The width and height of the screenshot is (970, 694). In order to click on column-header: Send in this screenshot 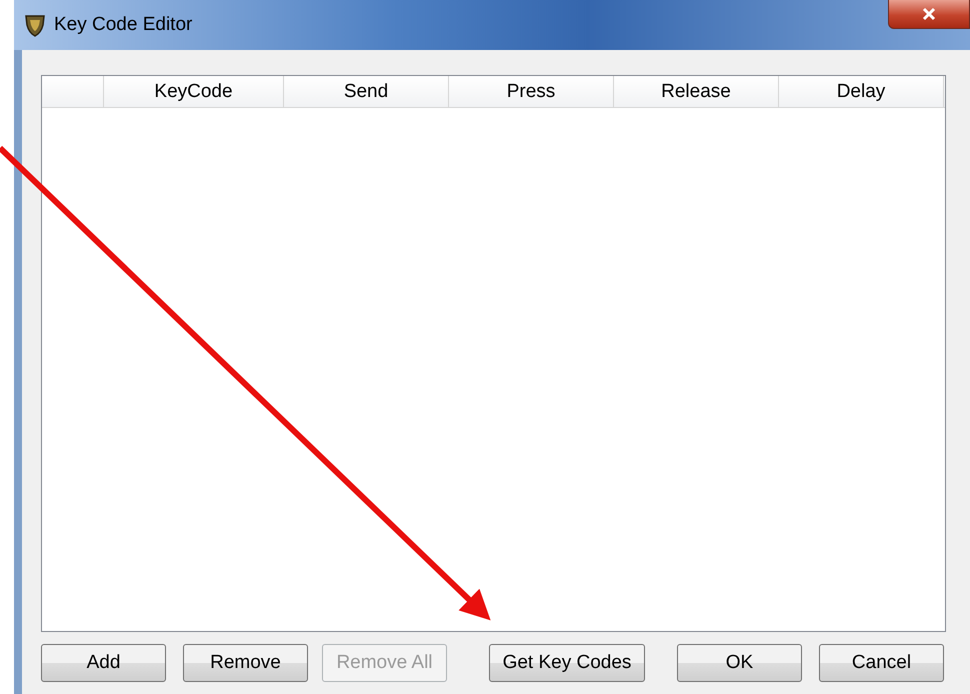, I will do `click(366, 91)`.